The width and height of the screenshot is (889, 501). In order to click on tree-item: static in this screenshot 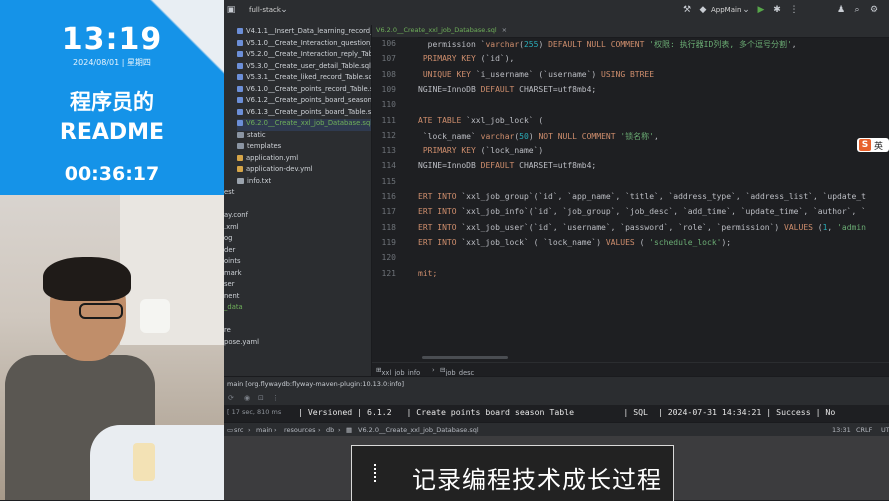, I will do `click(304, 137)`.